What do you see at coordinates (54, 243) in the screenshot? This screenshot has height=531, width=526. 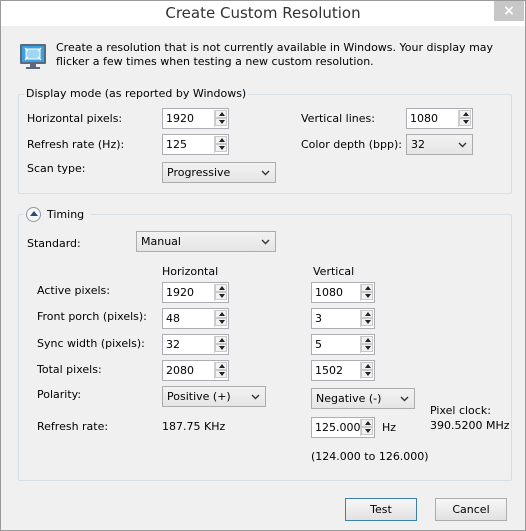 I see `standard-label: Standard:` at bounding box center [54, 243].